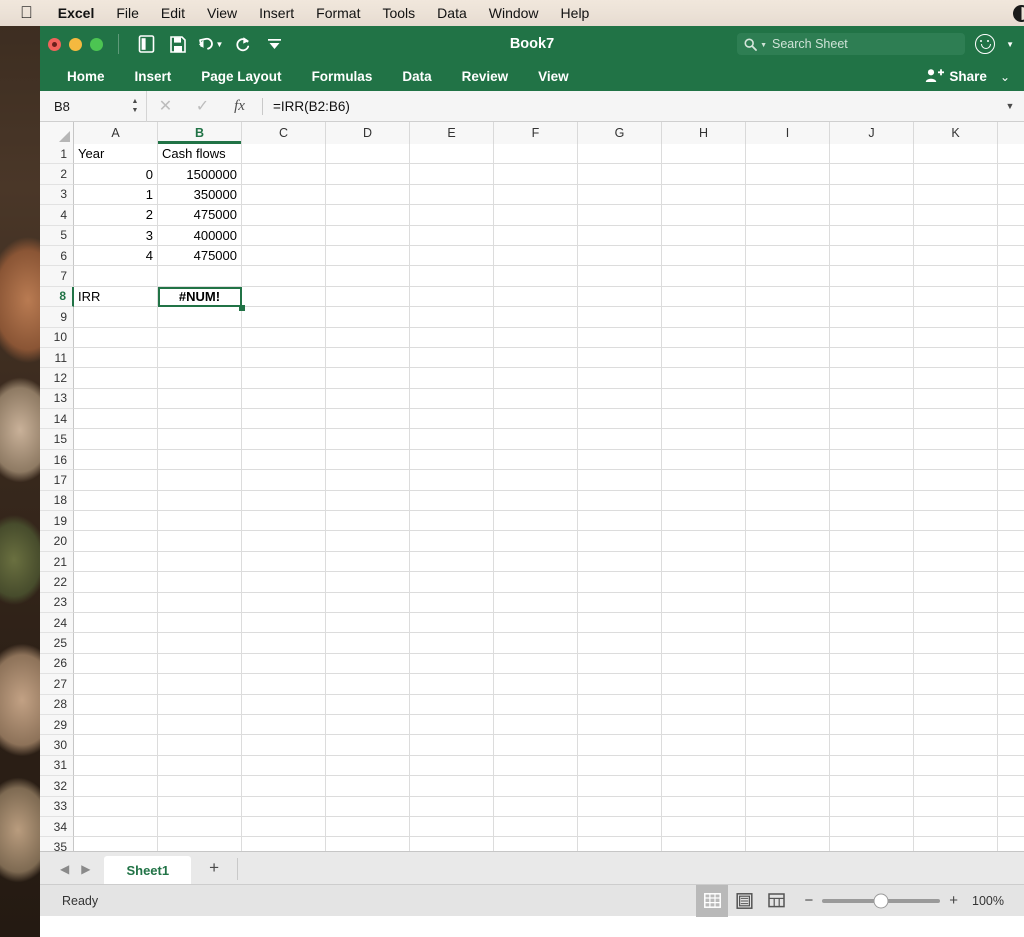 This screenshot has height=937, width=1024. Describe the element at coordinates (704, 562) in the screenshot. I see `cell-h21` at that location.